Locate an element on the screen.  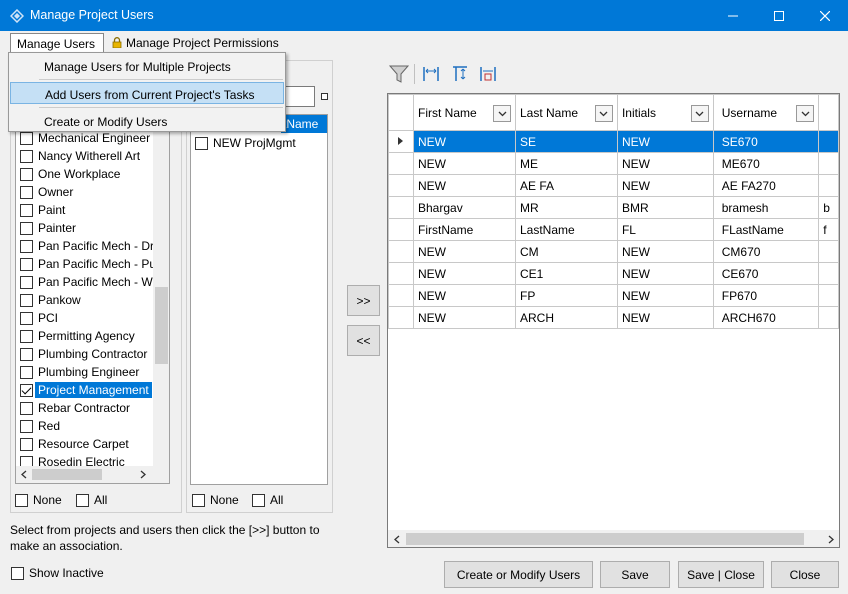
column-header-last-name: Last Name is located at coordinates (566, 112).